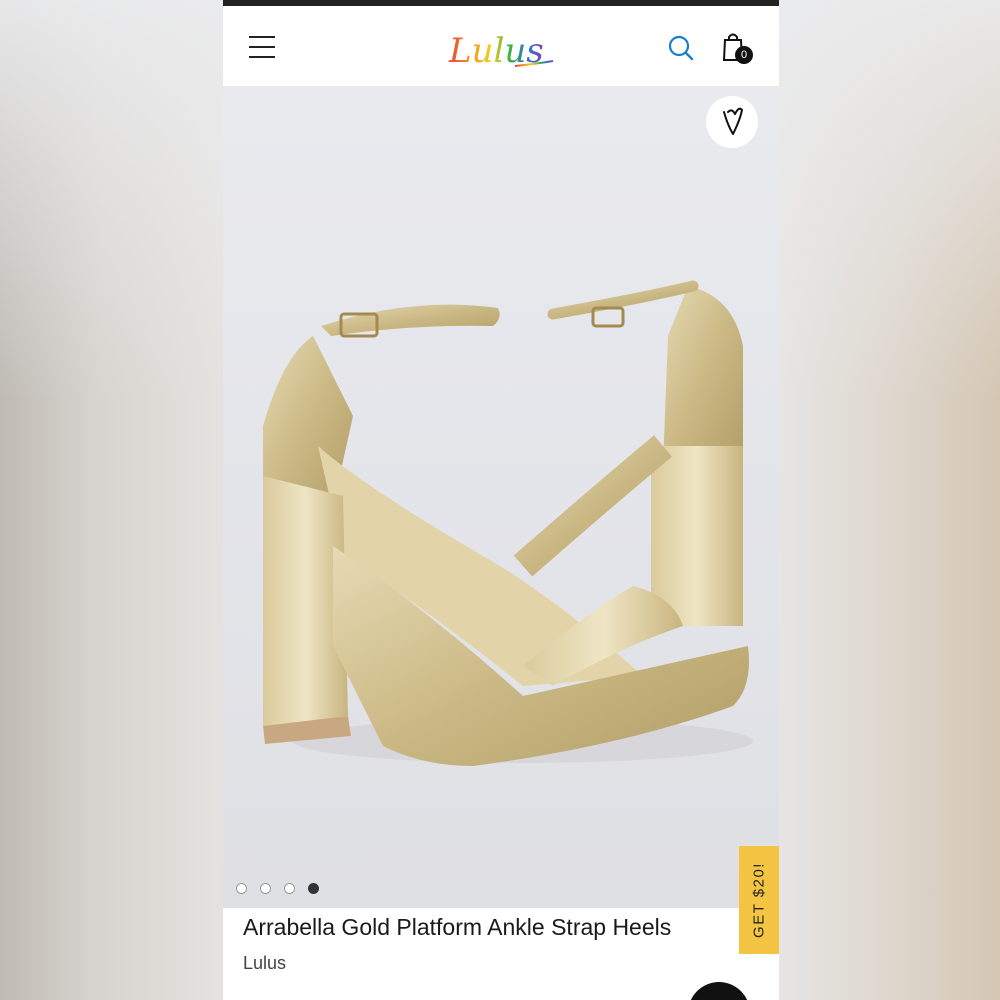 This screenshot has width=1000, height=1000. I want to click on search-icon, so click(681, 48).